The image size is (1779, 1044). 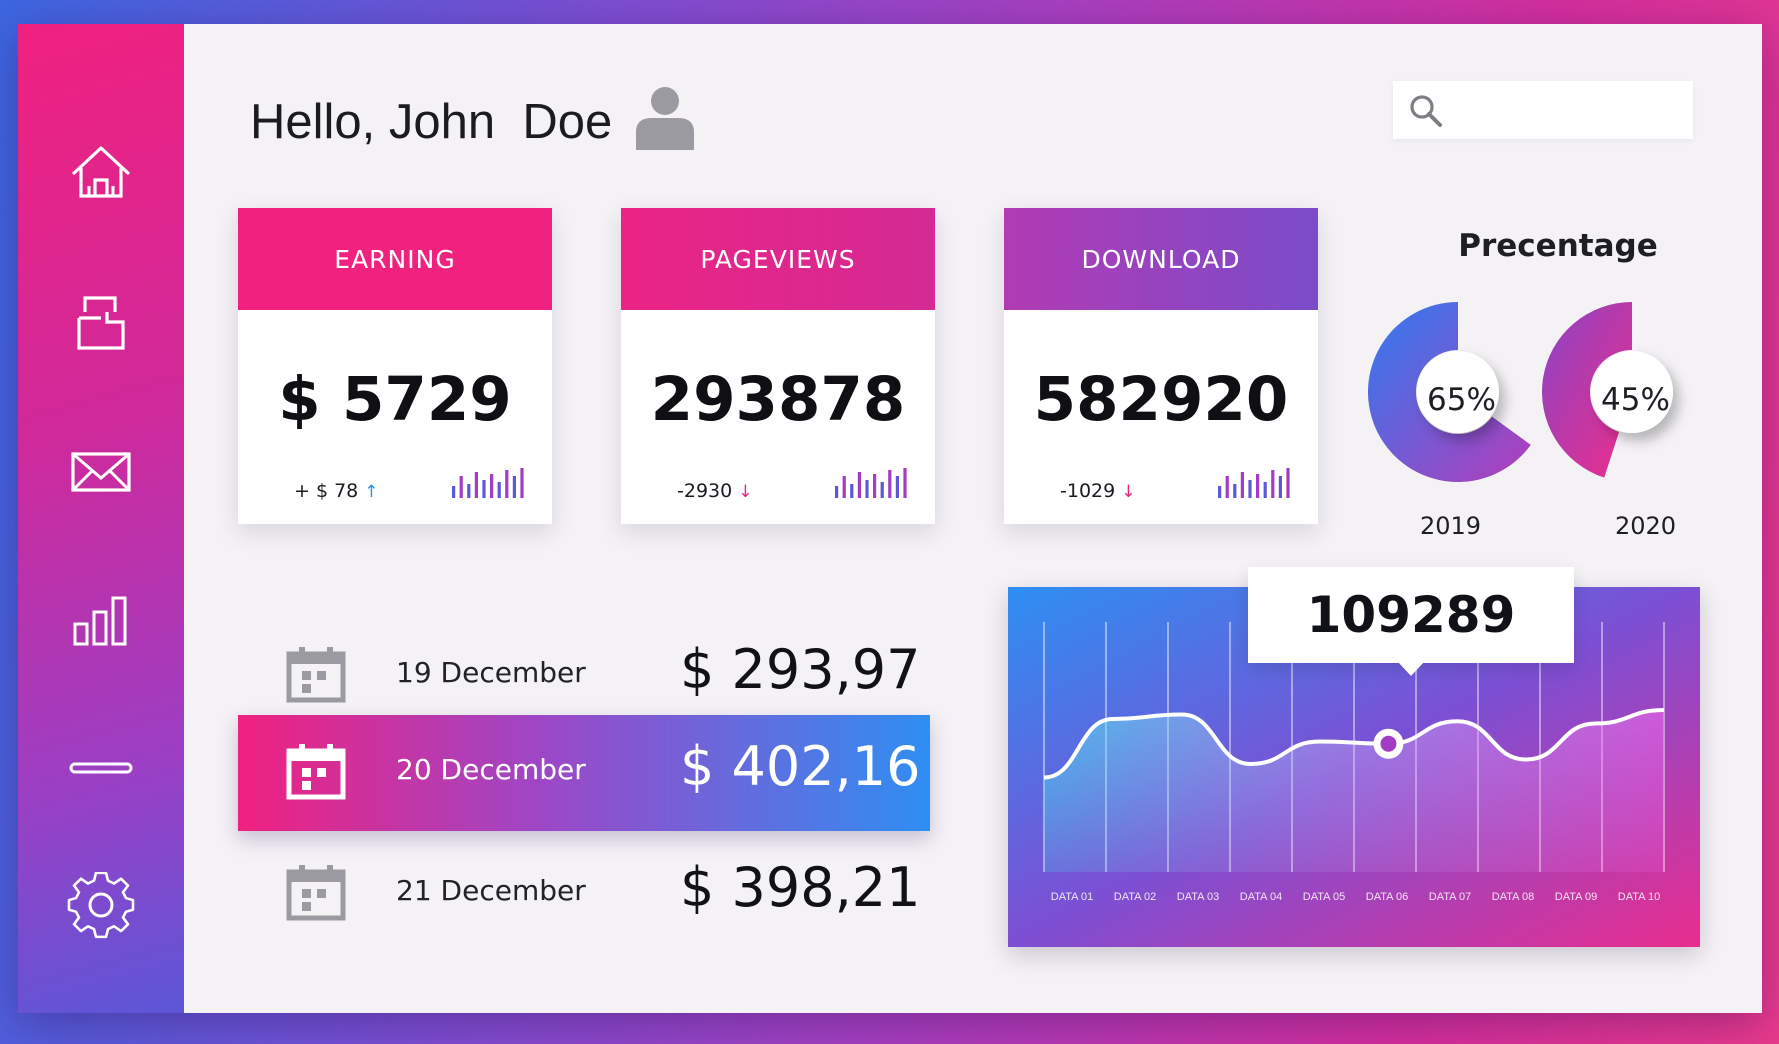 What do you see at coordinates (1513, 897) in the screenshot?
I see `x-tick-label: DATA 08` at bounding box center [1513, 897].